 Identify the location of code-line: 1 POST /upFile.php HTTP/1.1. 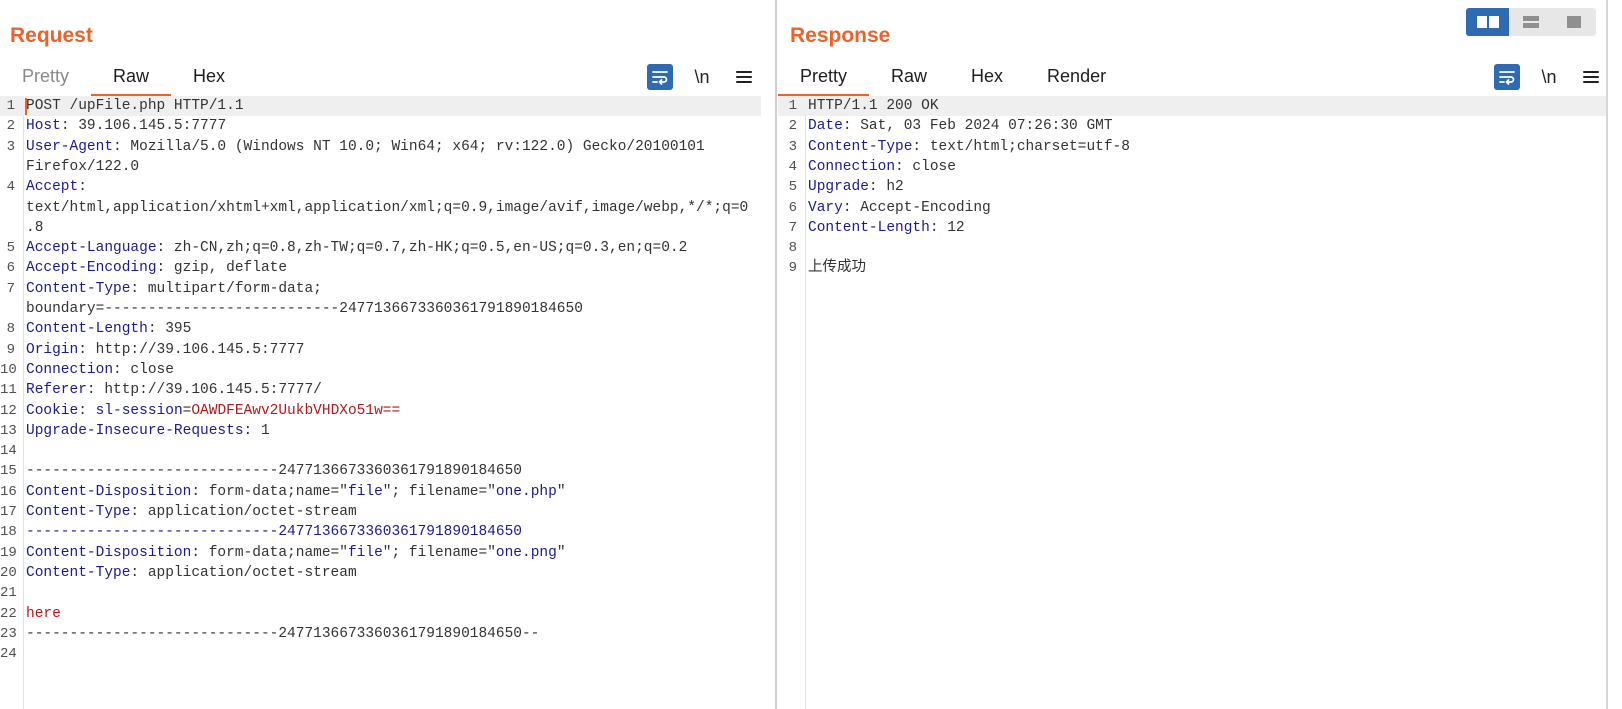
(380, 106).